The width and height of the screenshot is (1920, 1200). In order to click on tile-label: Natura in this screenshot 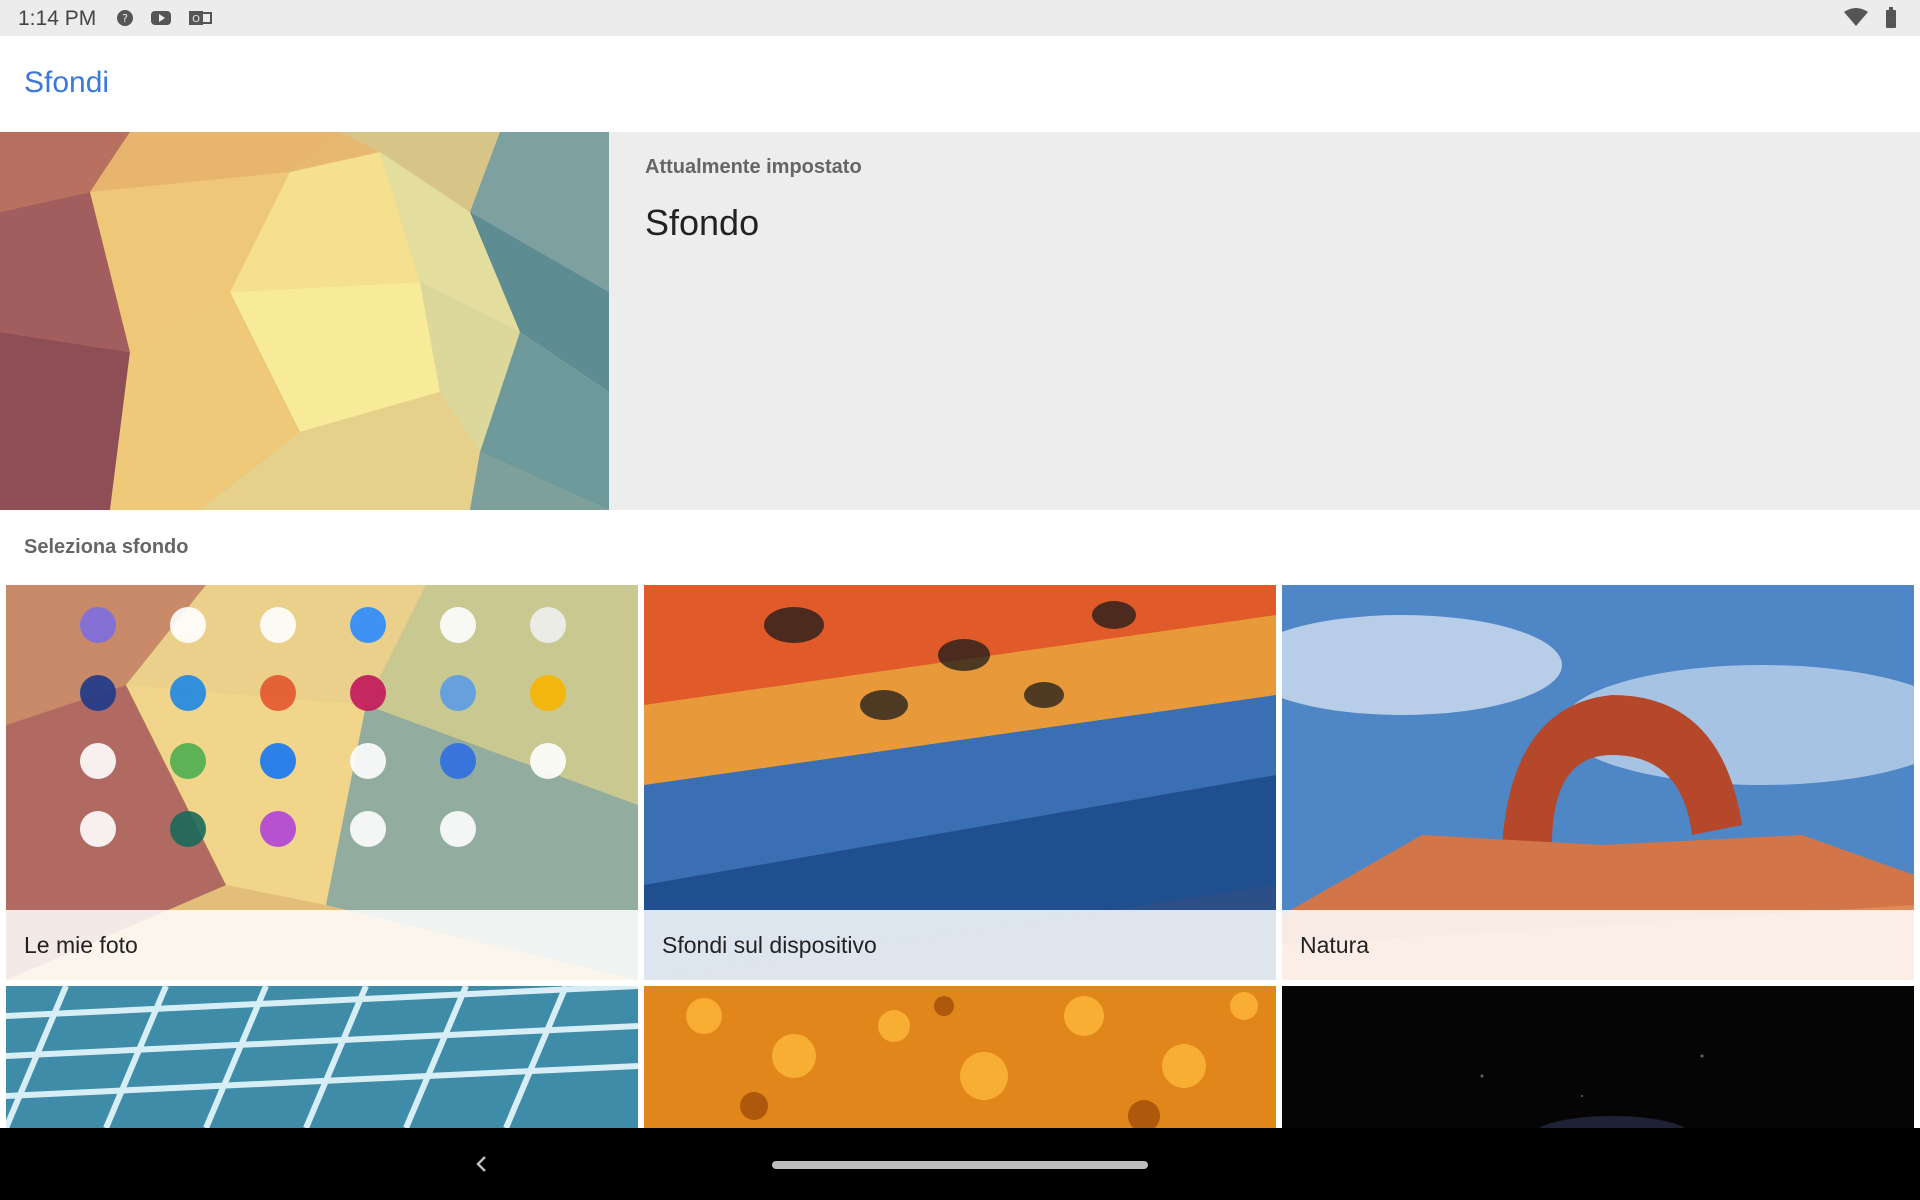, I will do `click(1335, 945)`.